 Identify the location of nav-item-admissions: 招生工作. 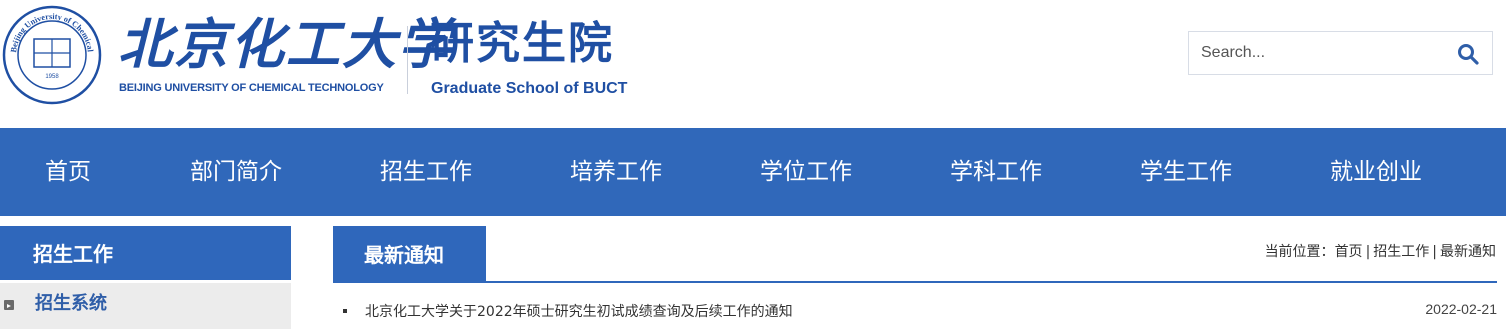
(426, 172).